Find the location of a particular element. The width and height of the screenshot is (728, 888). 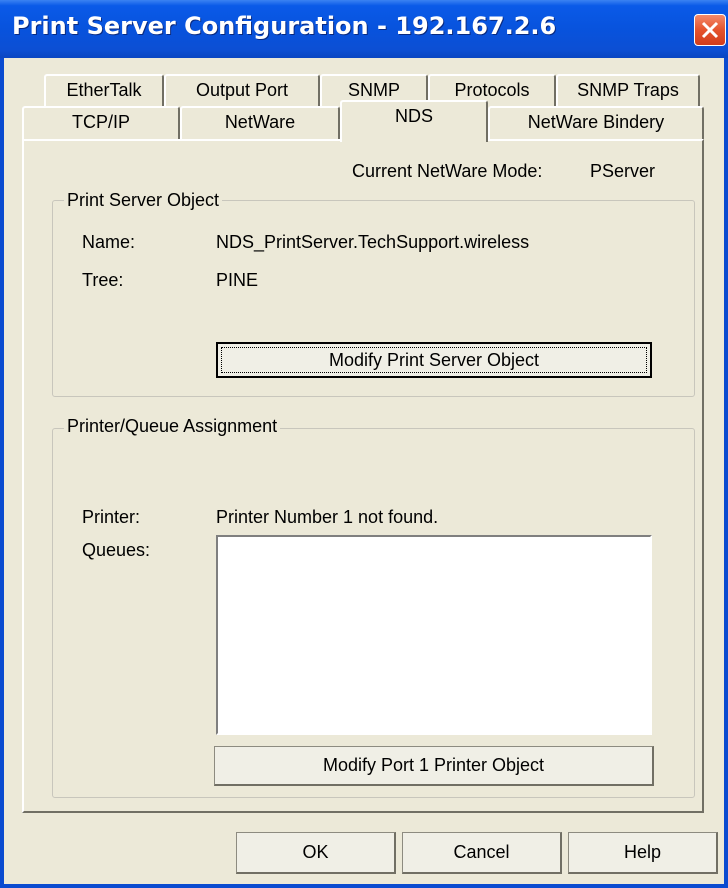

help-button: Help is located at coordinates (643, 853).